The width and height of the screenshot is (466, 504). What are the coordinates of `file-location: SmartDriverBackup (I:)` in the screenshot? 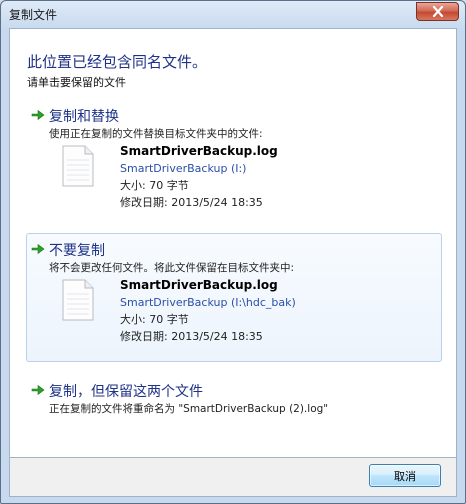 It's located at (183, 168).